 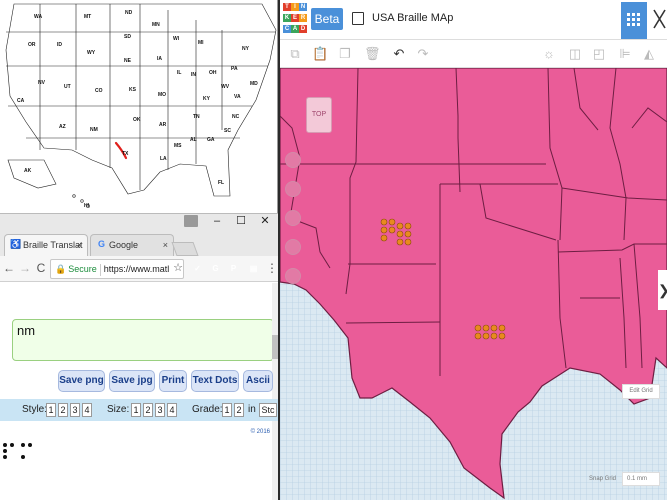 What do you see at coordinates (549, 54) in the screenshot?
I see `light-bulb-icon: ☼` at bounding box center [549, 54].